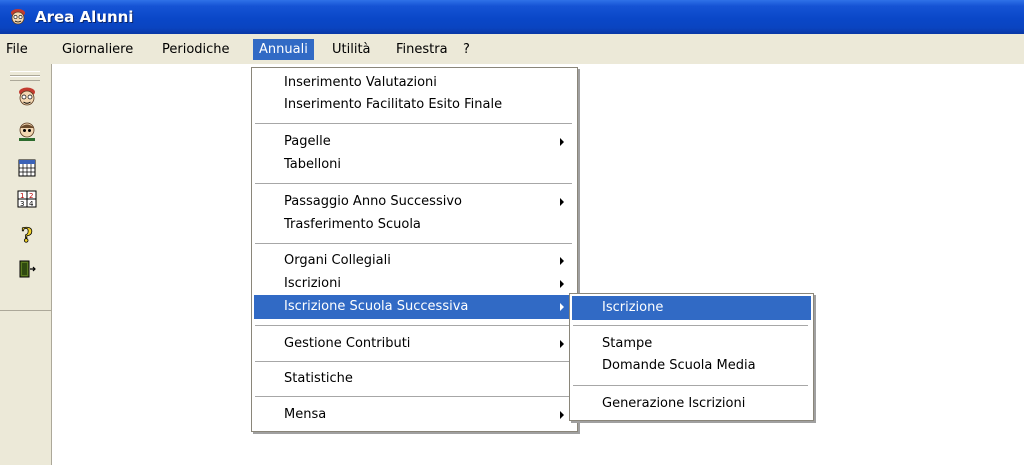 The image size is (1024, 465). I want to click on menu-item-inserimento-valutazioni: Inserimento Valutazioni, so click(415, 83).